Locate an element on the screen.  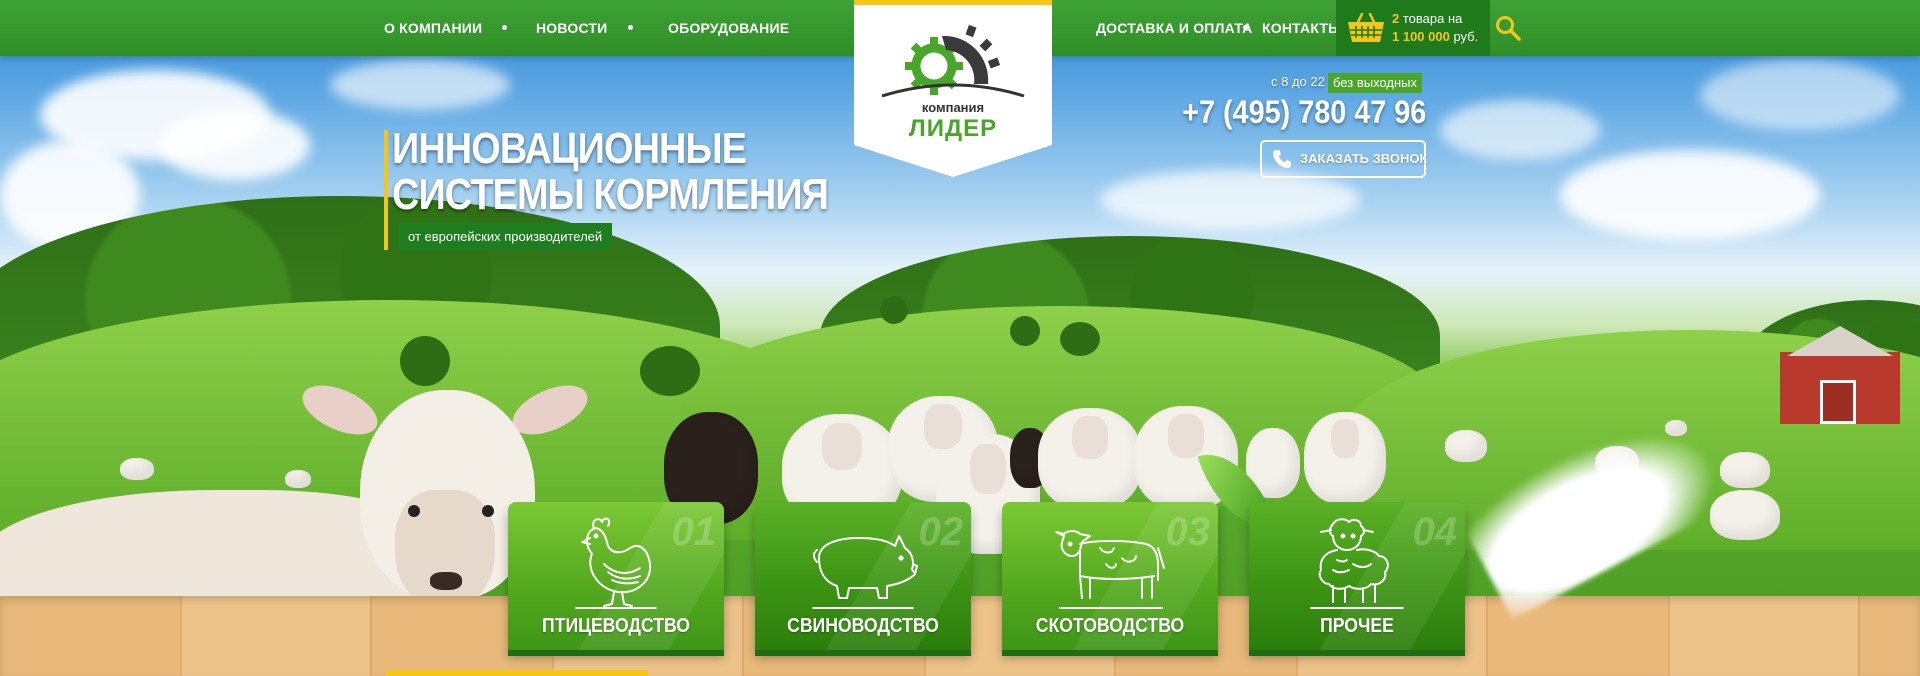
cart-currency: руб. is located at coordinates (1464, 36).